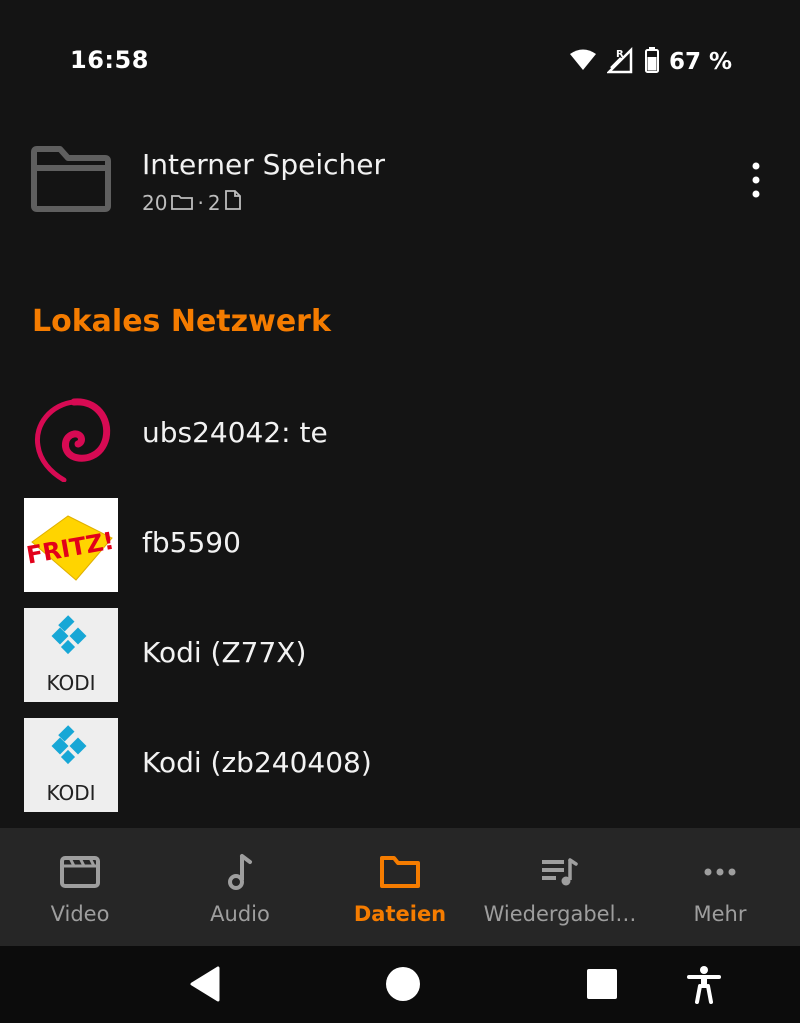 This screenshot has height=1023, width=800. What do you see at coordinates (700, 62) in the screenshot?
I see `battery-percent: 67 %` at bounding box center [700, 62].